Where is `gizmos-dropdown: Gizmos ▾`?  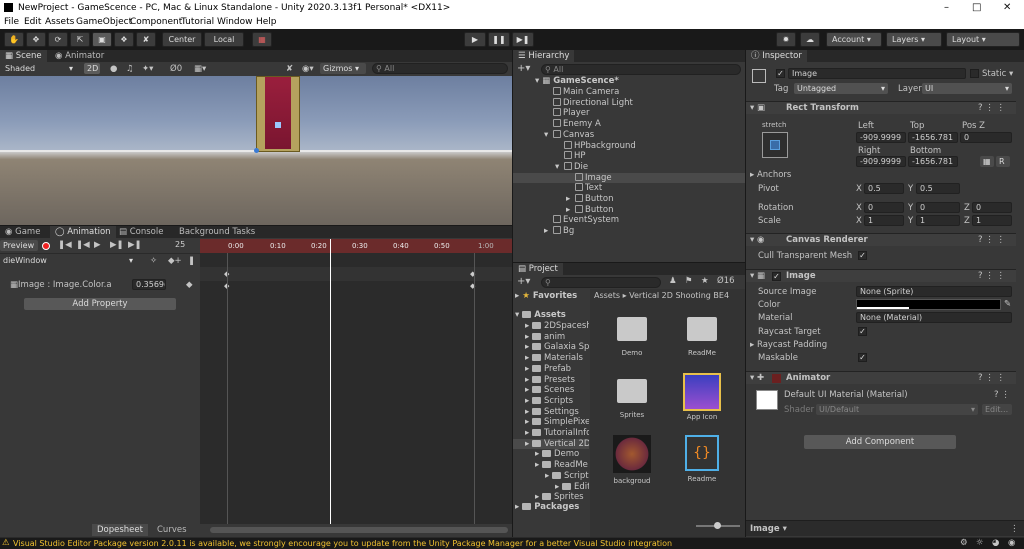
gizmos-dropdown: Gizmos ▾ is located at coordinates (343, 68).